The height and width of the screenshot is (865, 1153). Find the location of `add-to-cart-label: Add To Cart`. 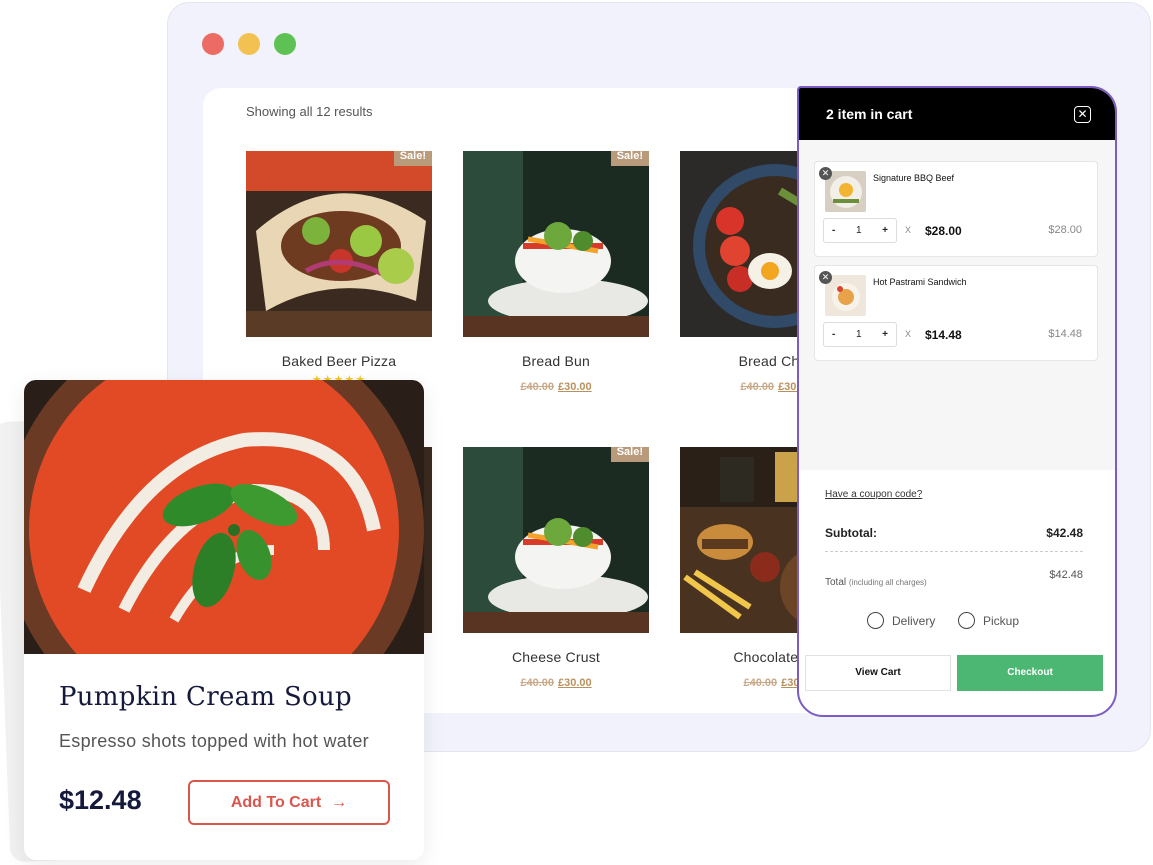

add-to-cart-label: Add To Cart is located at coordinates (276, 803).